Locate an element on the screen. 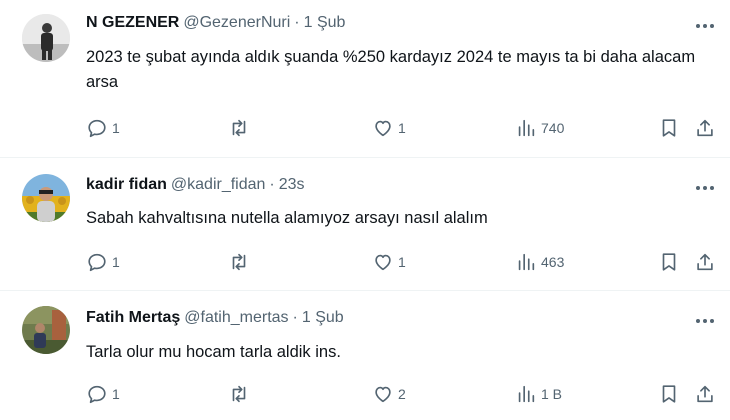 The image size is (730, 420). views-button: 1 B is located at coordinates (538, 394).